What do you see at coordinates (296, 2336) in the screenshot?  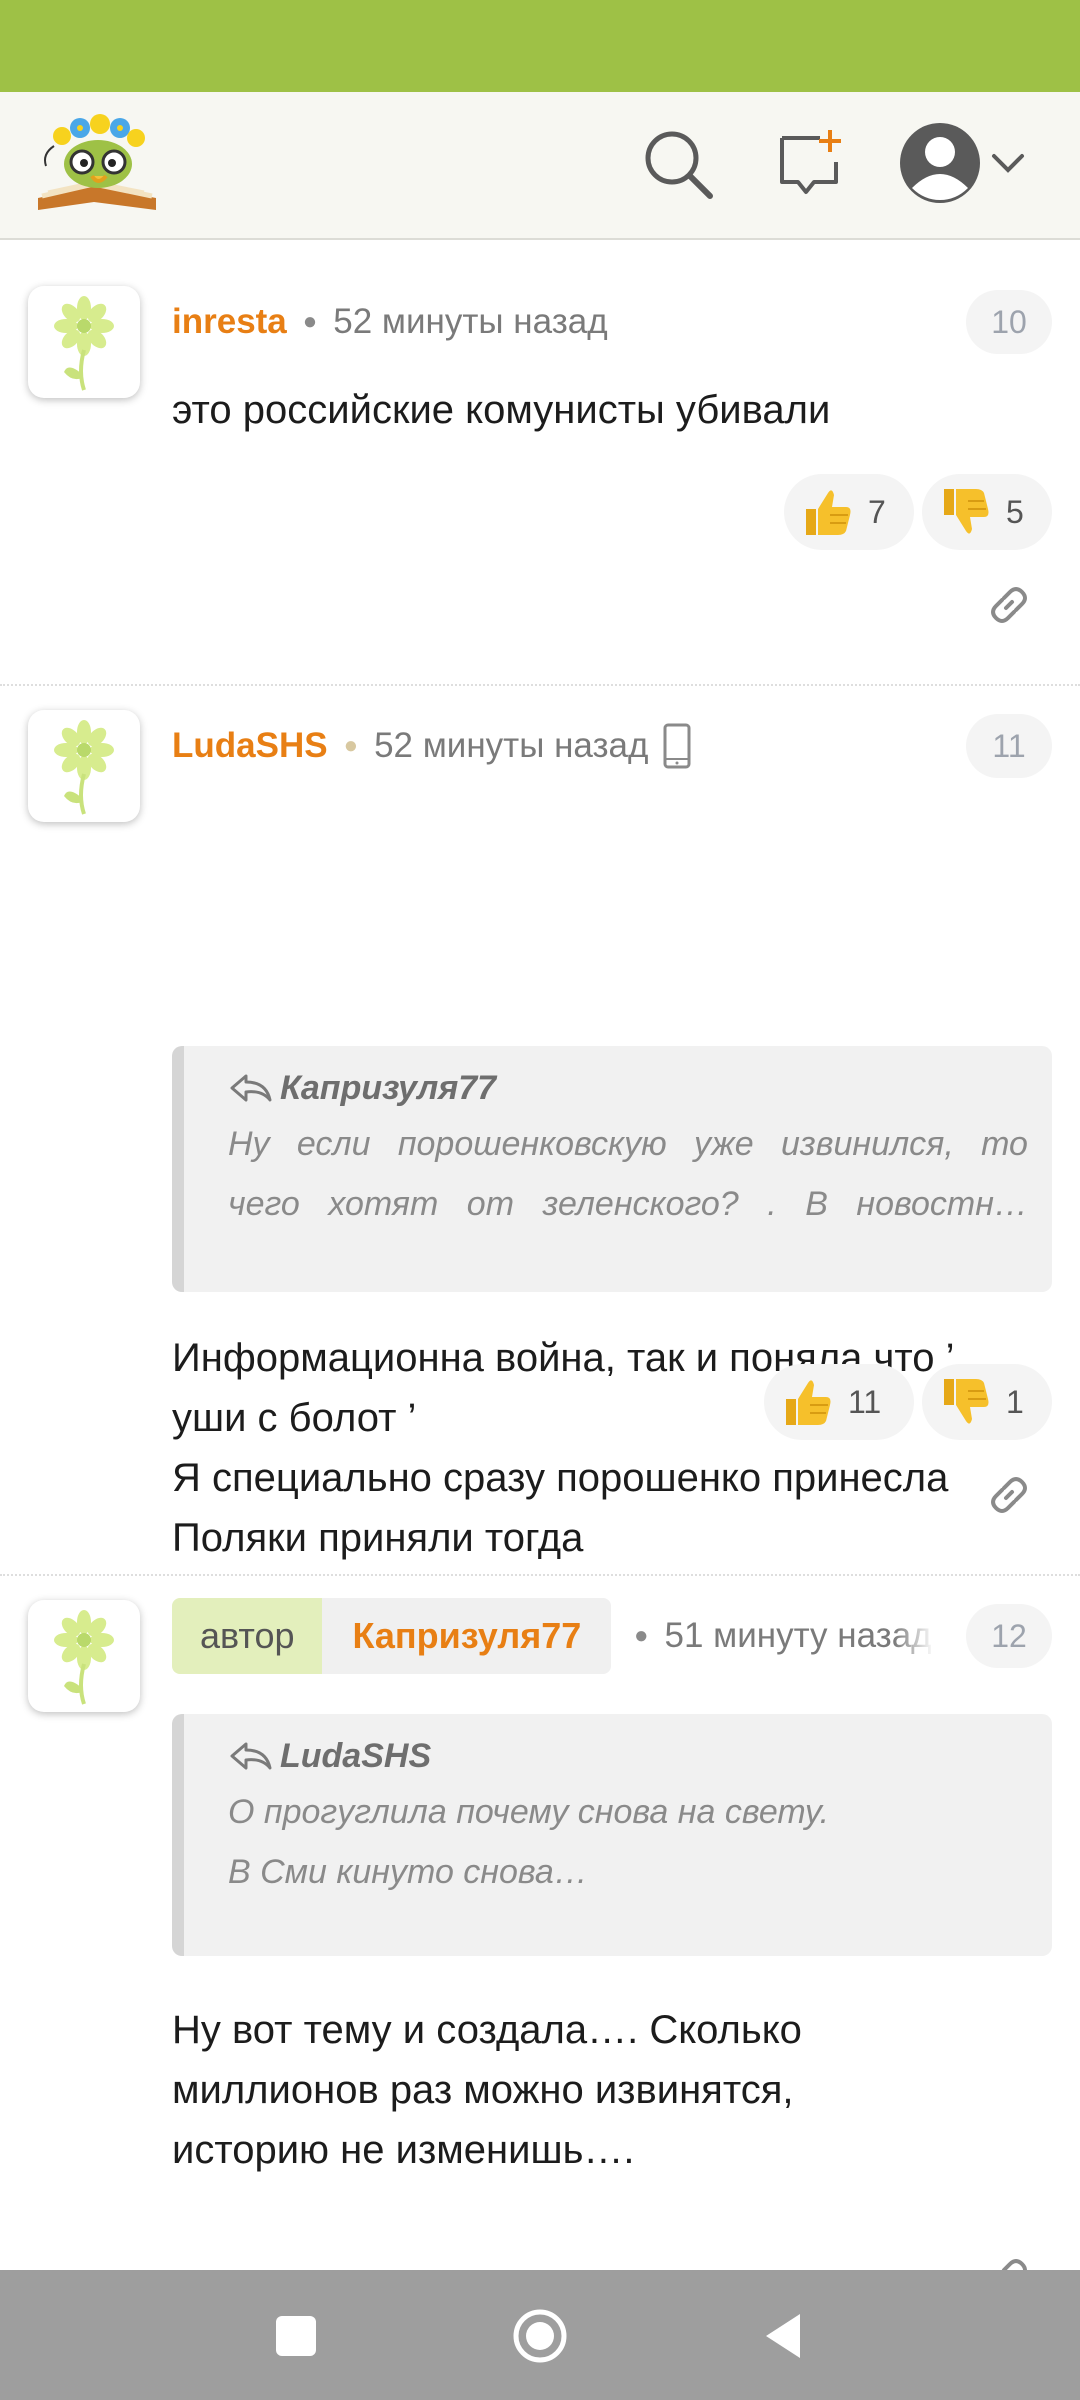 I see `recent-apps-icon` at bounding box center [296, 2336].